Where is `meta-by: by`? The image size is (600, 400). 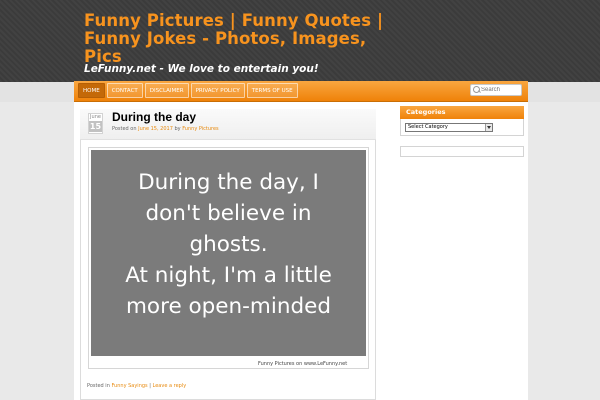 meta-by: by is located at coordinates (177, 129).